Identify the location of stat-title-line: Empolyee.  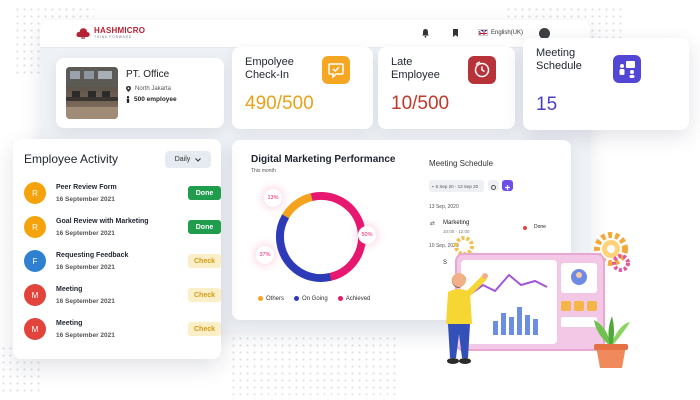
(269, 62).